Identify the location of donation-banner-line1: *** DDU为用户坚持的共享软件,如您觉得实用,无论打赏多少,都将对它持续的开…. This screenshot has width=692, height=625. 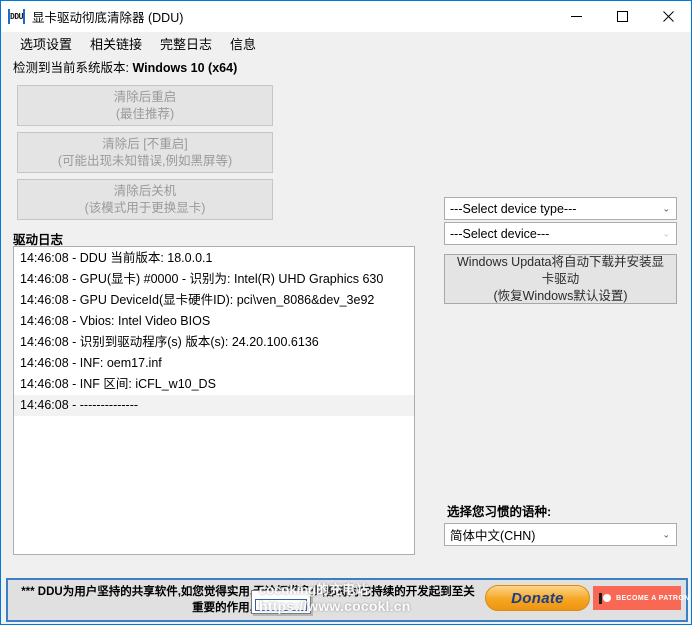
(248, 592).